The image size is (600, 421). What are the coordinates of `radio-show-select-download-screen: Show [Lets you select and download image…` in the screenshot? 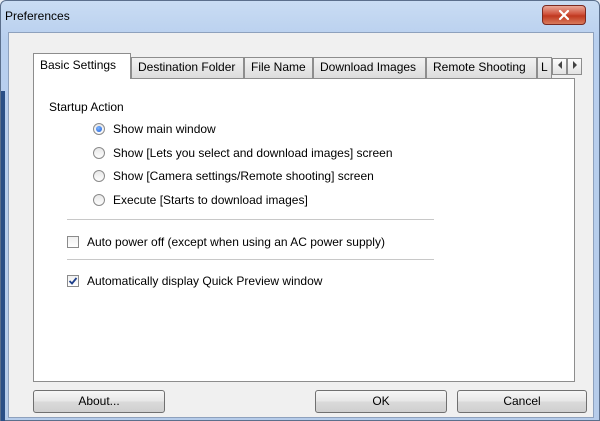 It's located at (243, 153).